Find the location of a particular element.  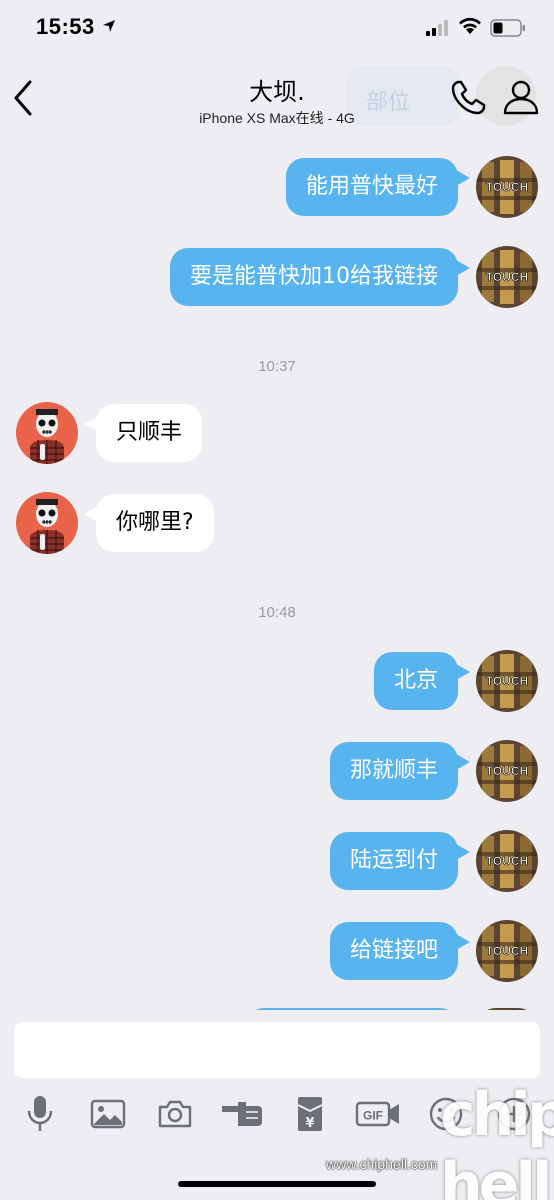

wifi-icon is located at coordinates (470, 28).